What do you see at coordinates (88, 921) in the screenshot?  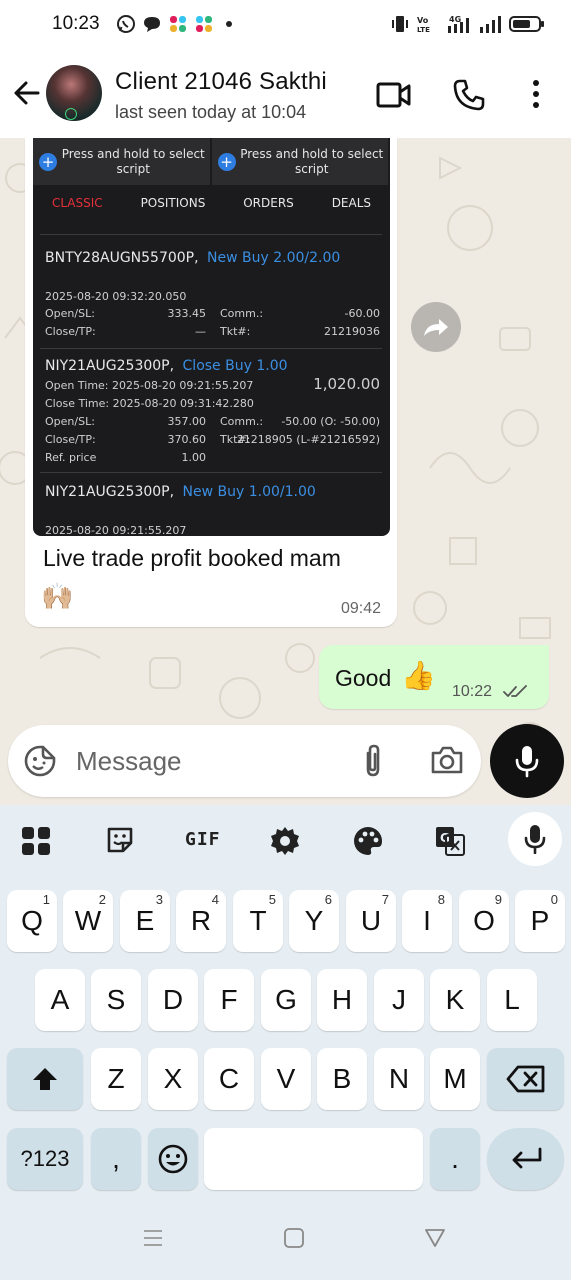 I see `key-w: W2` at bounding box center [88, 921].